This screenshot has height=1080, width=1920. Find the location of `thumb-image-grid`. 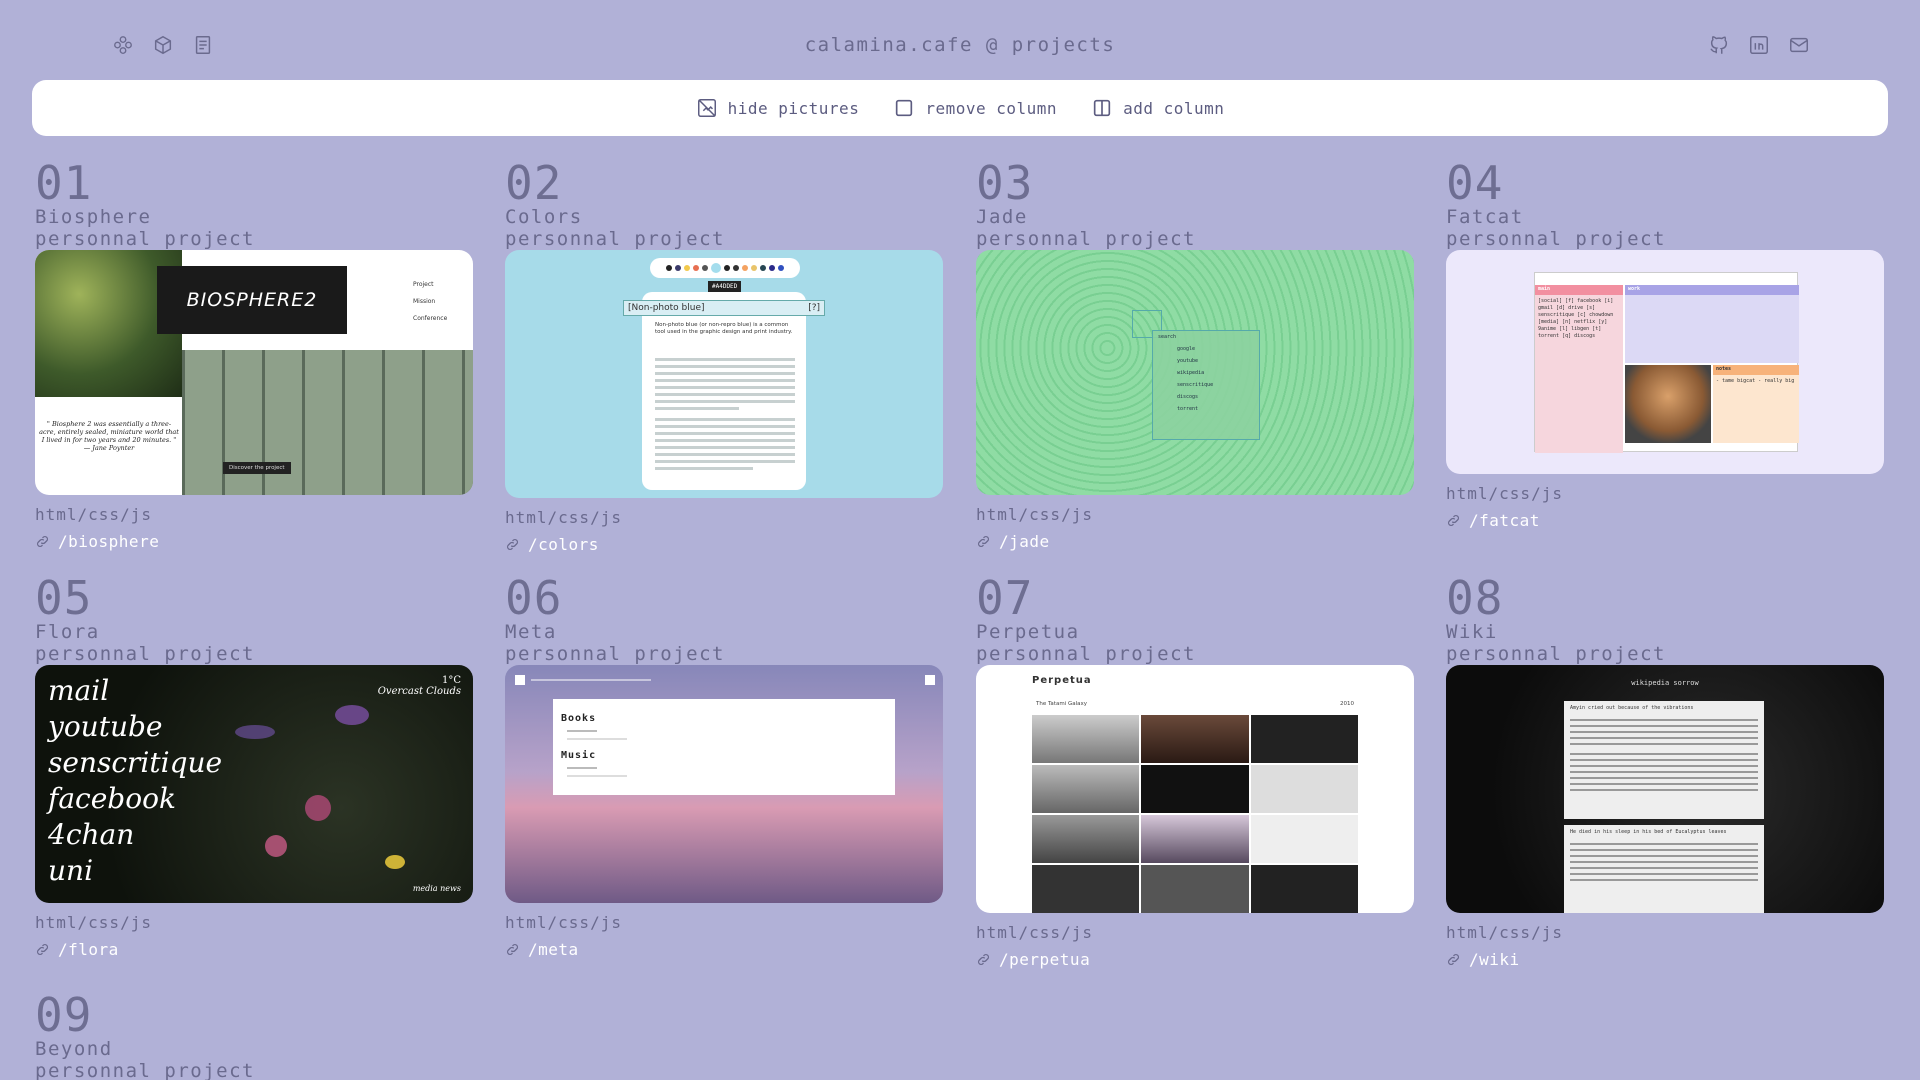

thumb-image-grid is located at coordinates (1195, 814).